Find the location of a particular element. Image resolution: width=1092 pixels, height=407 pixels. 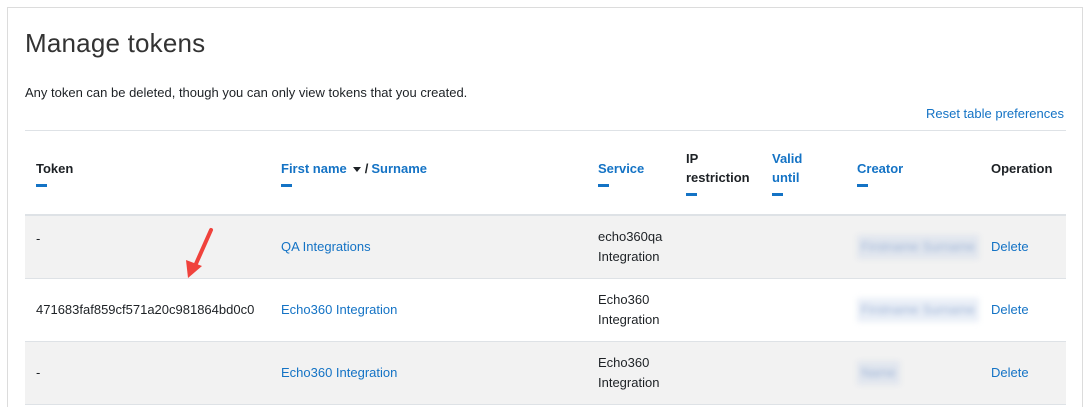

sort-surname-link: Surname is located at coordinates (399, 168).